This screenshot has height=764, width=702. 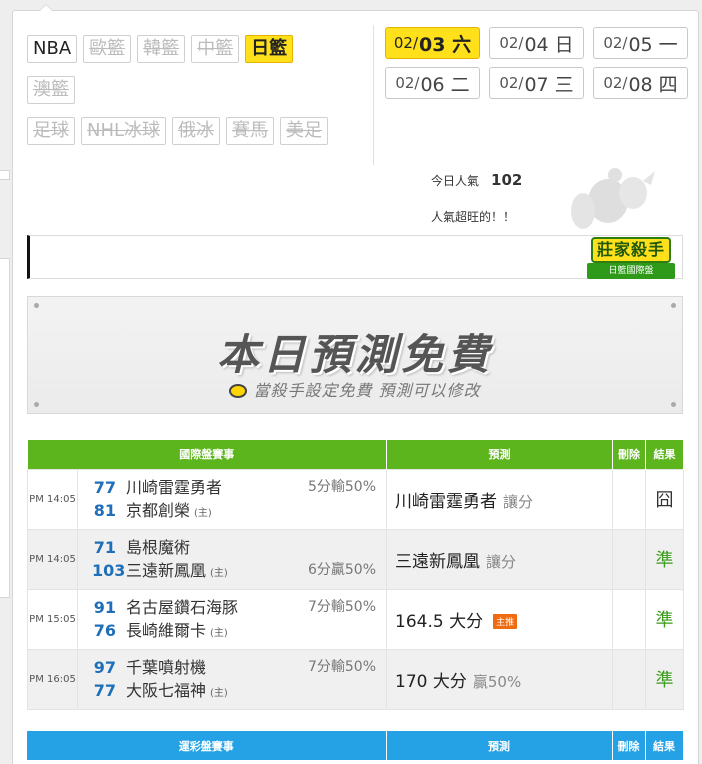 What do you see at coordinates (549, 44) in the screenshot?
I see `date-day: 04 日` at bounding box center [549, 44].